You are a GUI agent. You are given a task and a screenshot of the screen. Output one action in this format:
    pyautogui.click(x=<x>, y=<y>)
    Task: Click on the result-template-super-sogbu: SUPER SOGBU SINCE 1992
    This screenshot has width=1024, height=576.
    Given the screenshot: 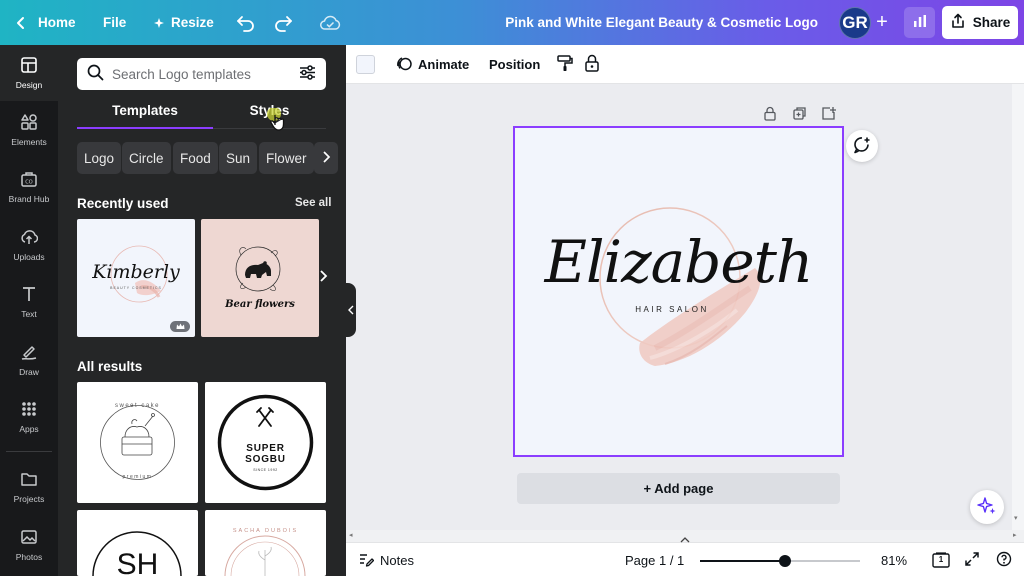 What is the action you would take?
    pyautogui.click(x=265, y=442)
    